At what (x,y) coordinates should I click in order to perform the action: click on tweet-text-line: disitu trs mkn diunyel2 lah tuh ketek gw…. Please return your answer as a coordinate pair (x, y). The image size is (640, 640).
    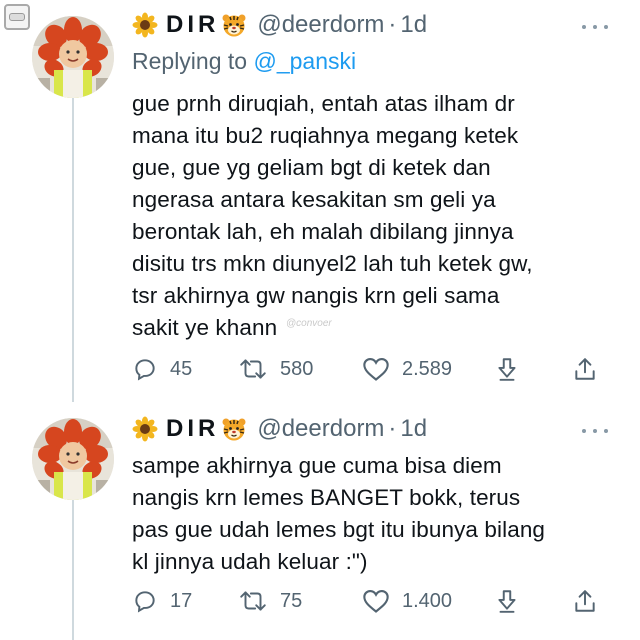
    Looking at the image, I should click on (332, 263).